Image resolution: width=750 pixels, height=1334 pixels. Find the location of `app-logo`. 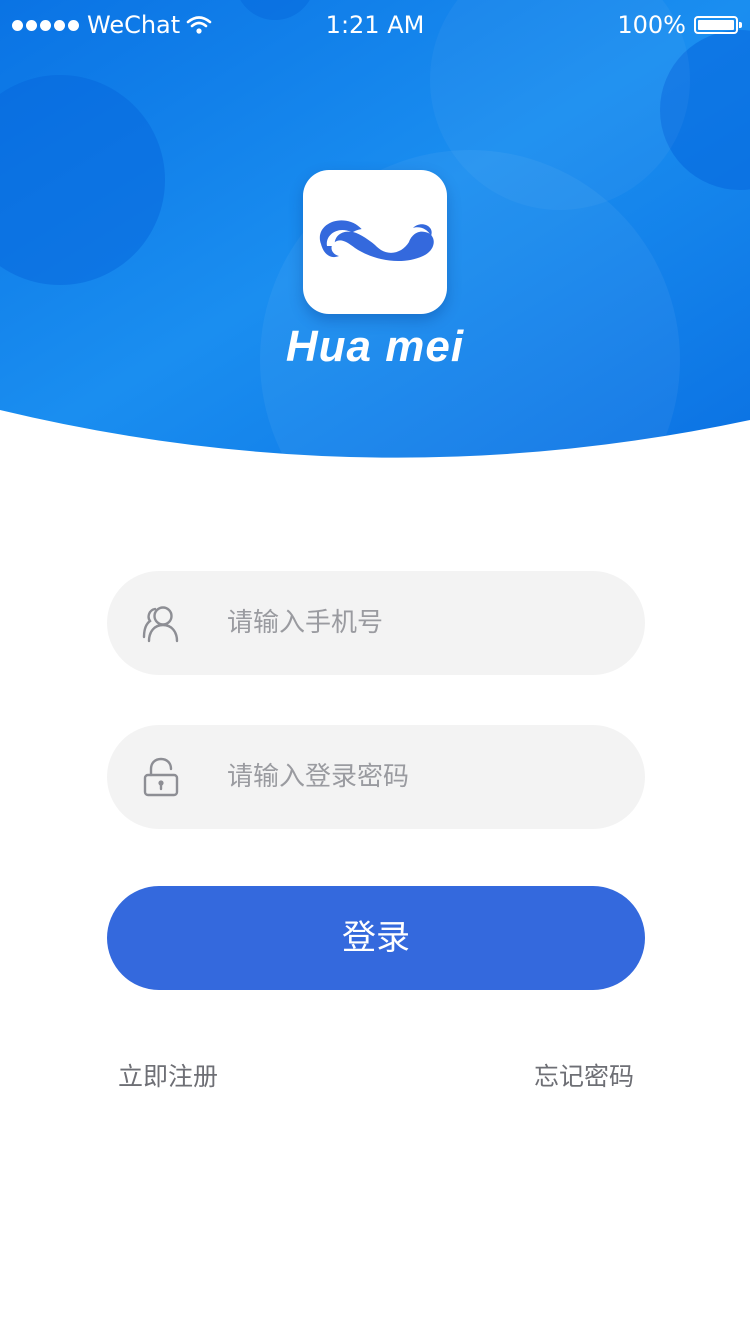

app-logo is located at coordinates (375, 242).